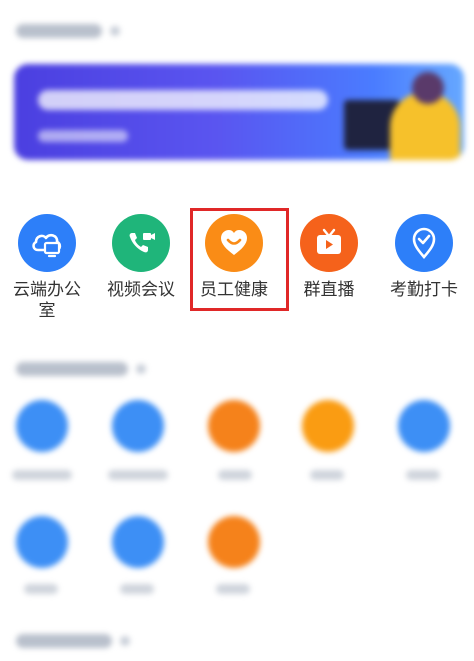 Image resolution: width=474 pixels, height=661 pixels. I want to click on app-attendance: 考勤打卡, so click(424, 257).